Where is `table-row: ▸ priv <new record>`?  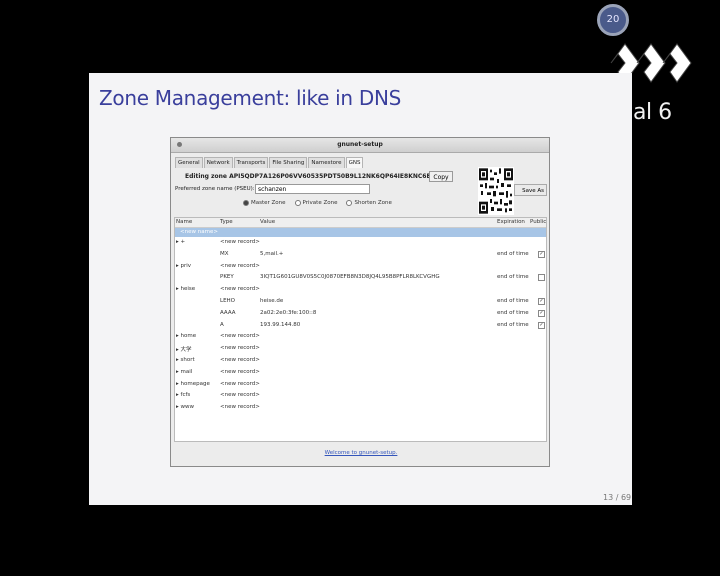 table-row: ▸ priv <new record> is located at coordinates (360, 267).